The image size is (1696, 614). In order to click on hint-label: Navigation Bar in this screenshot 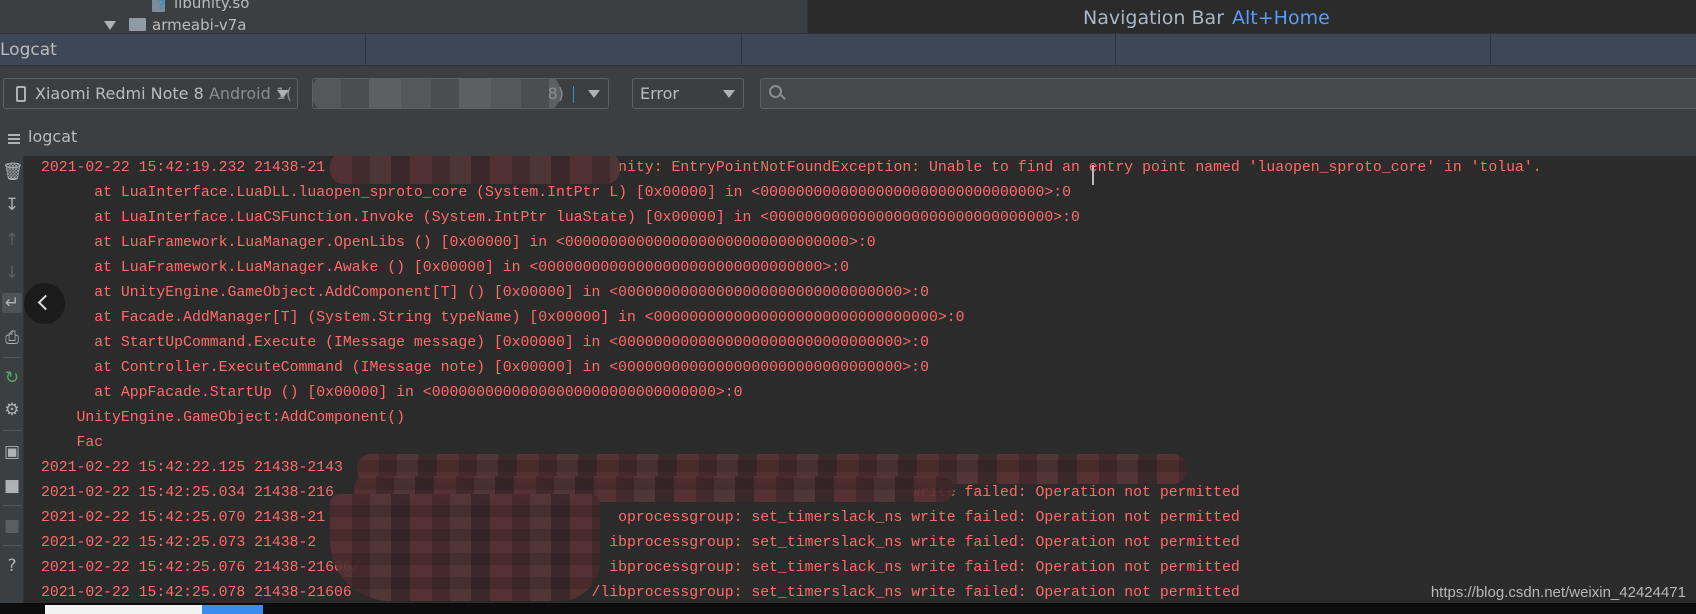, I will do `click(1154, 18)`.